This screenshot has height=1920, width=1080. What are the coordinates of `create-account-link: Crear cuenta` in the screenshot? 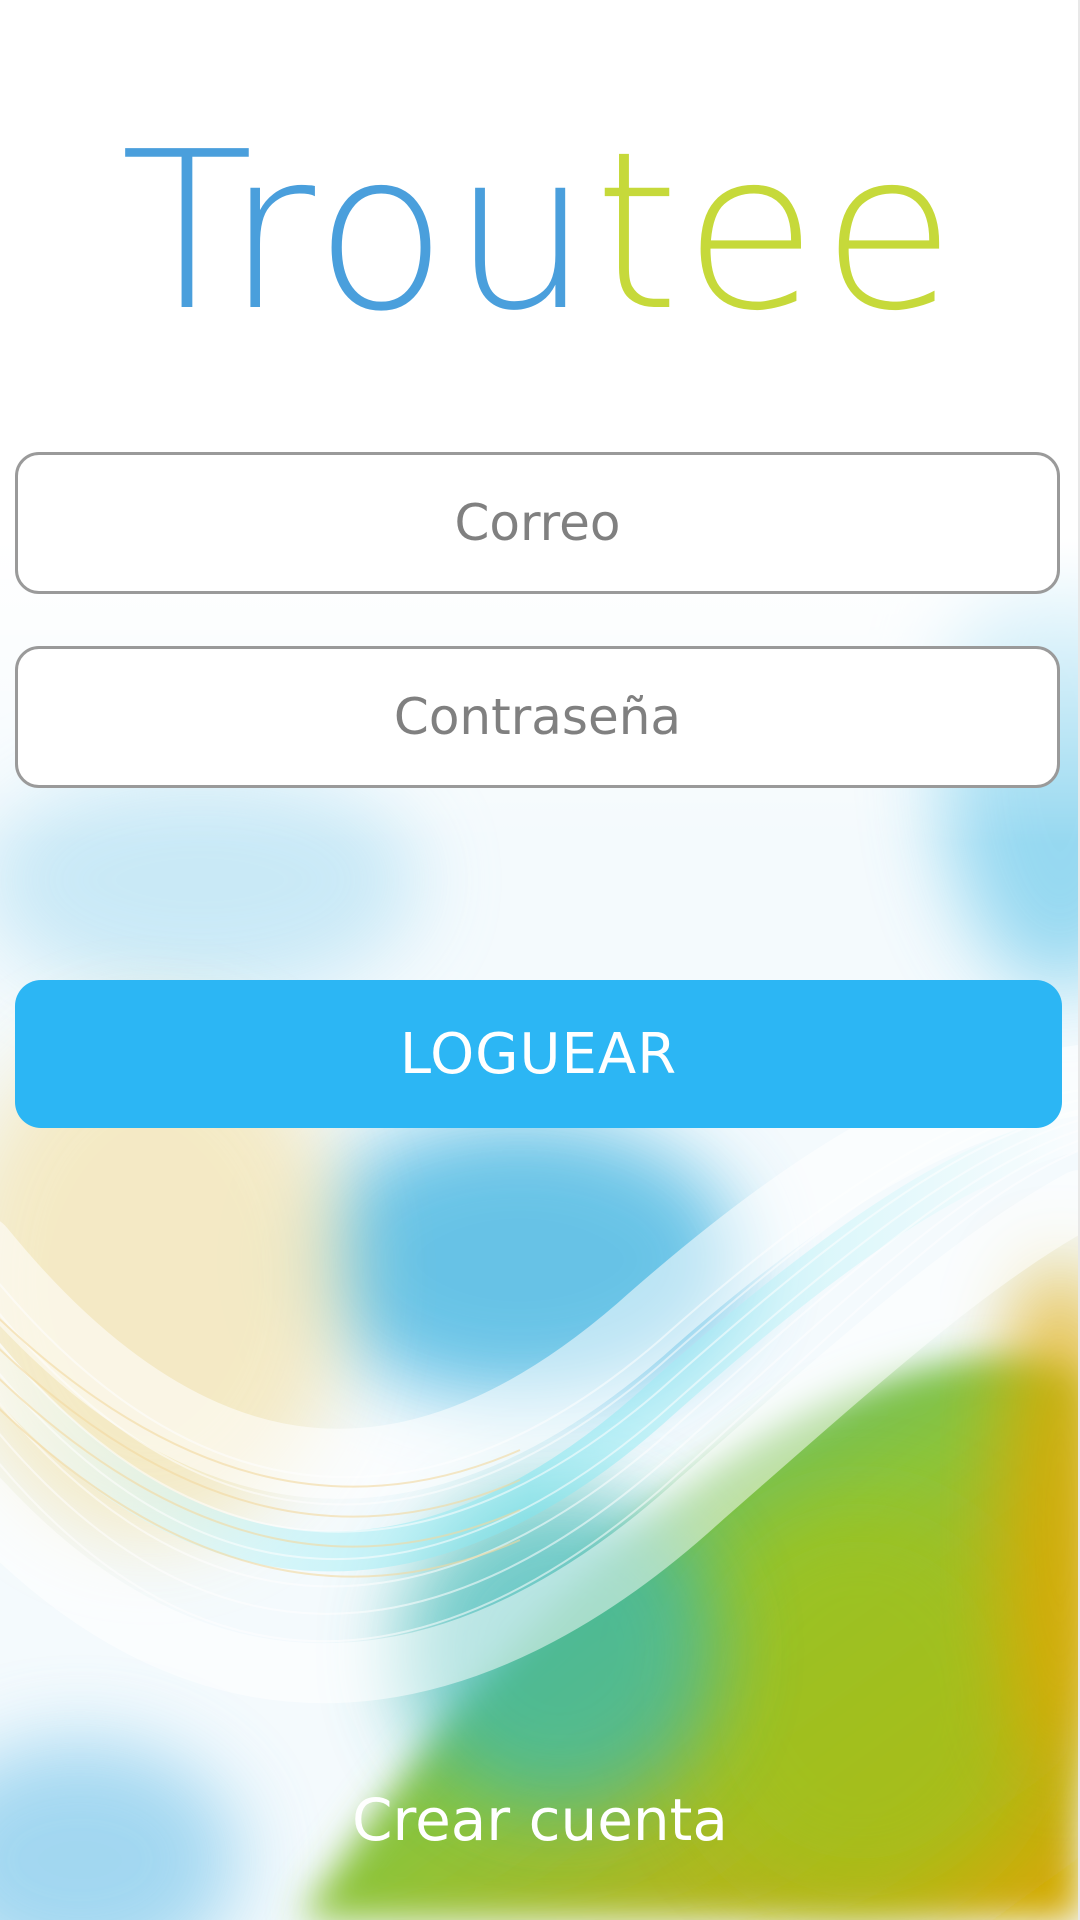 It's located at (540, 1820).